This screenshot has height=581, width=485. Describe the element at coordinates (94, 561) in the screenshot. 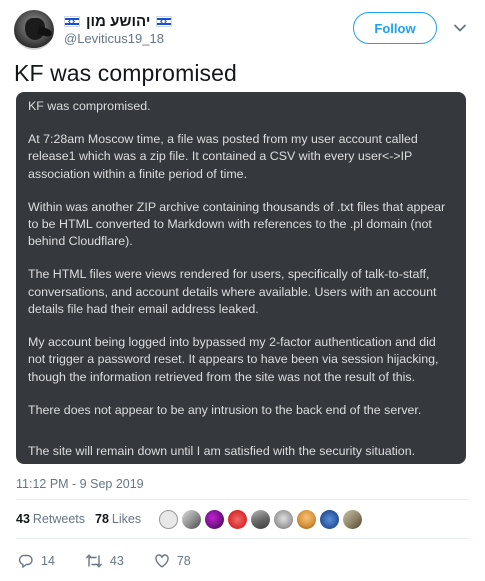

I see `retweet-icon` at that location.